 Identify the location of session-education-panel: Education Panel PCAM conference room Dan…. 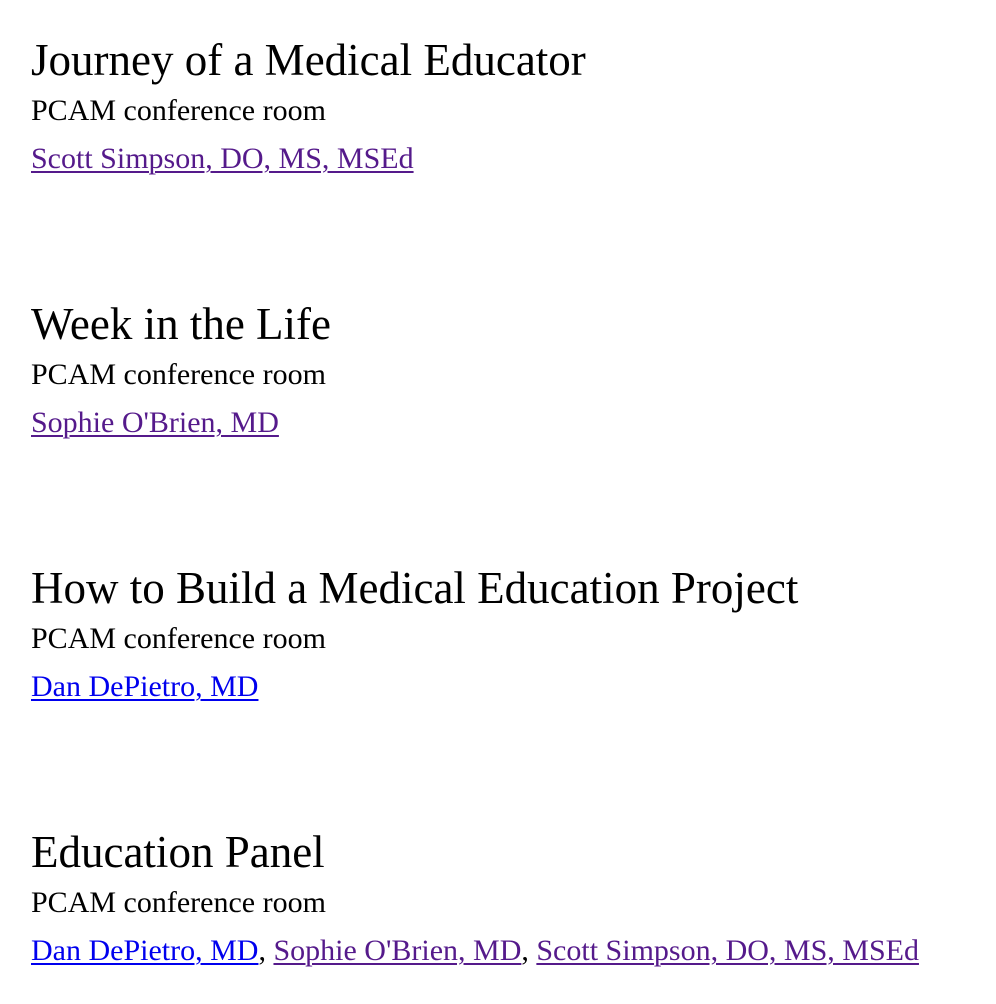
(511, 897).